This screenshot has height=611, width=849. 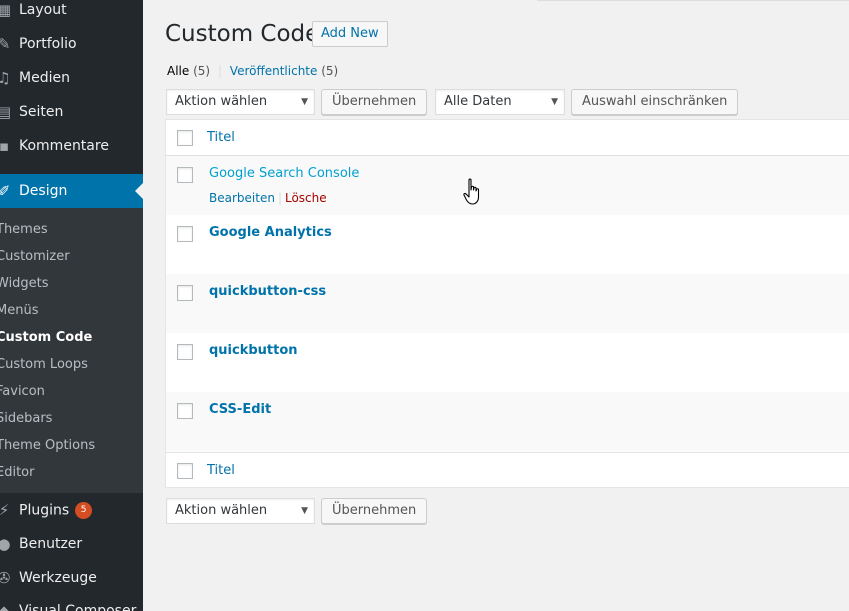 I want to click on tools-icon: ✇, so click(x=5, y=578).